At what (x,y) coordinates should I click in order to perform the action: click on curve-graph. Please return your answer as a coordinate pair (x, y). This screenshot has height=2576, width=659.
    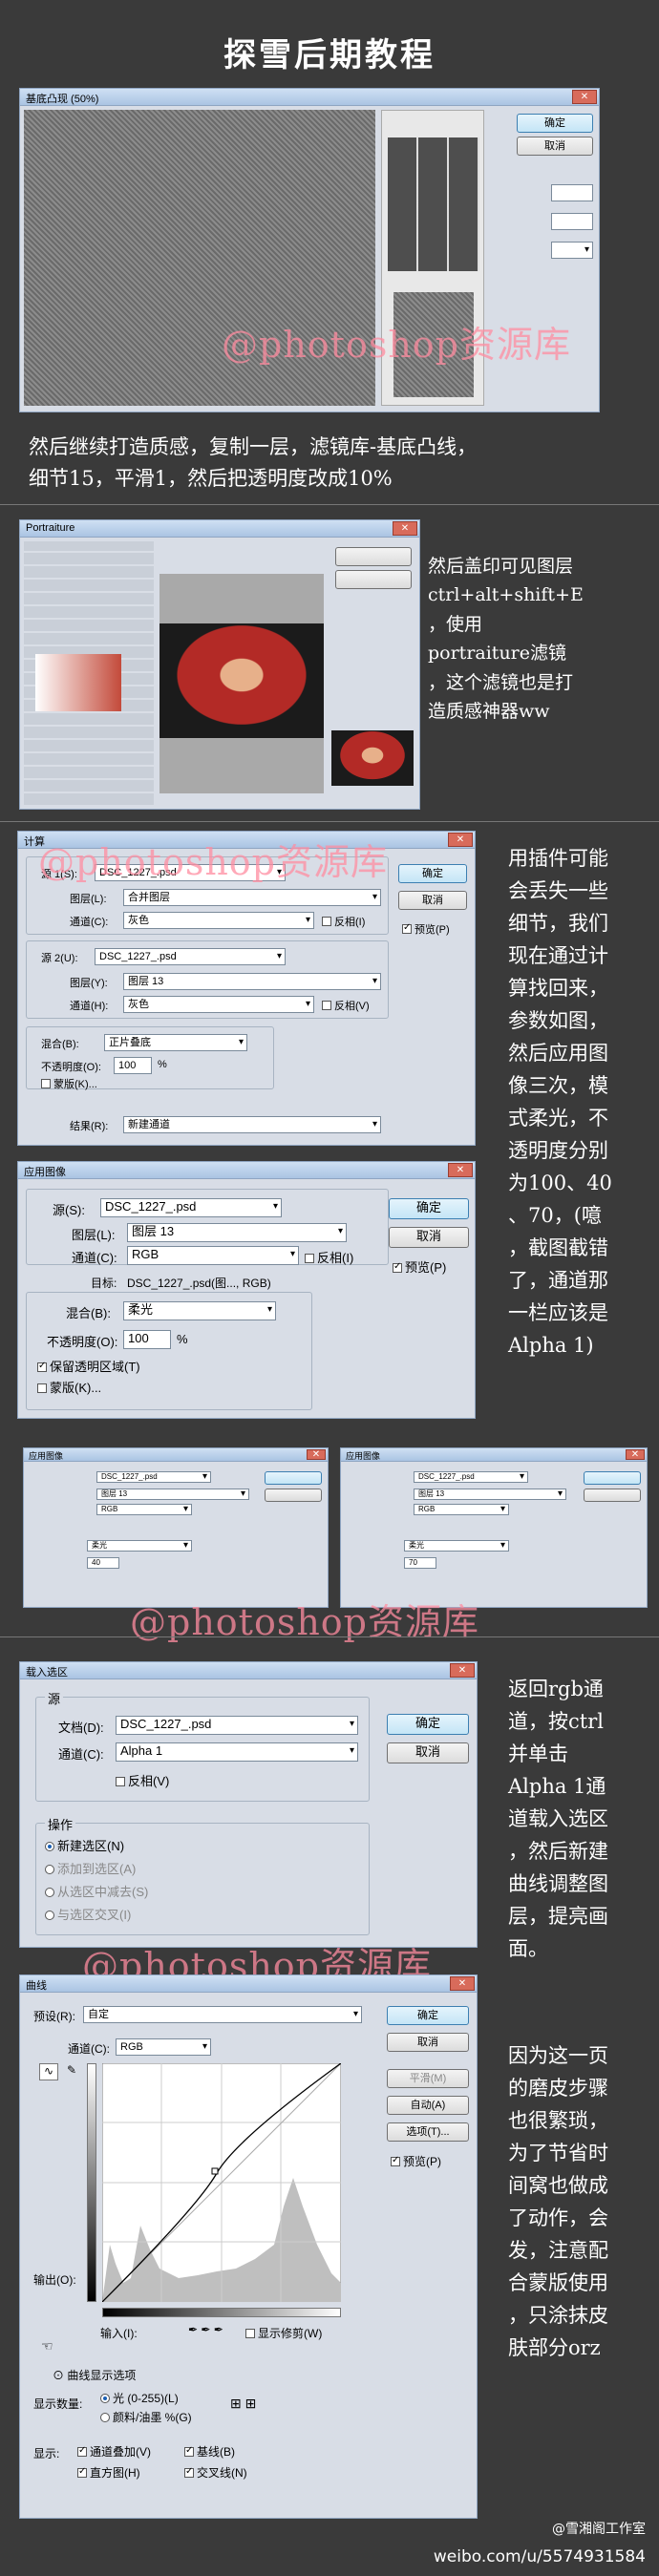
    Looking at the image, I should click on (221, 2182).